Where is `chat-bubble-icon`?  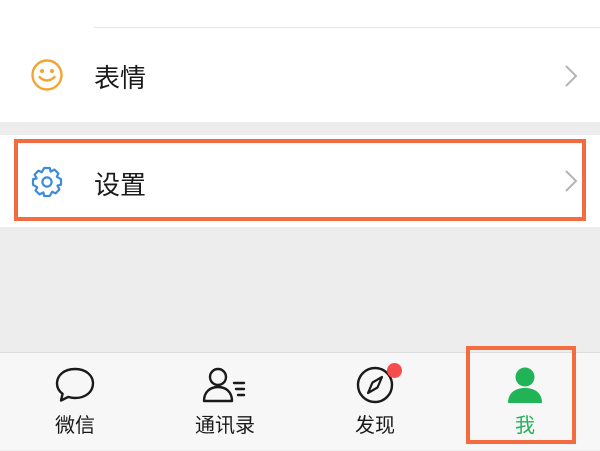 chat-bubble-icon is located at coordinates (75, 384).